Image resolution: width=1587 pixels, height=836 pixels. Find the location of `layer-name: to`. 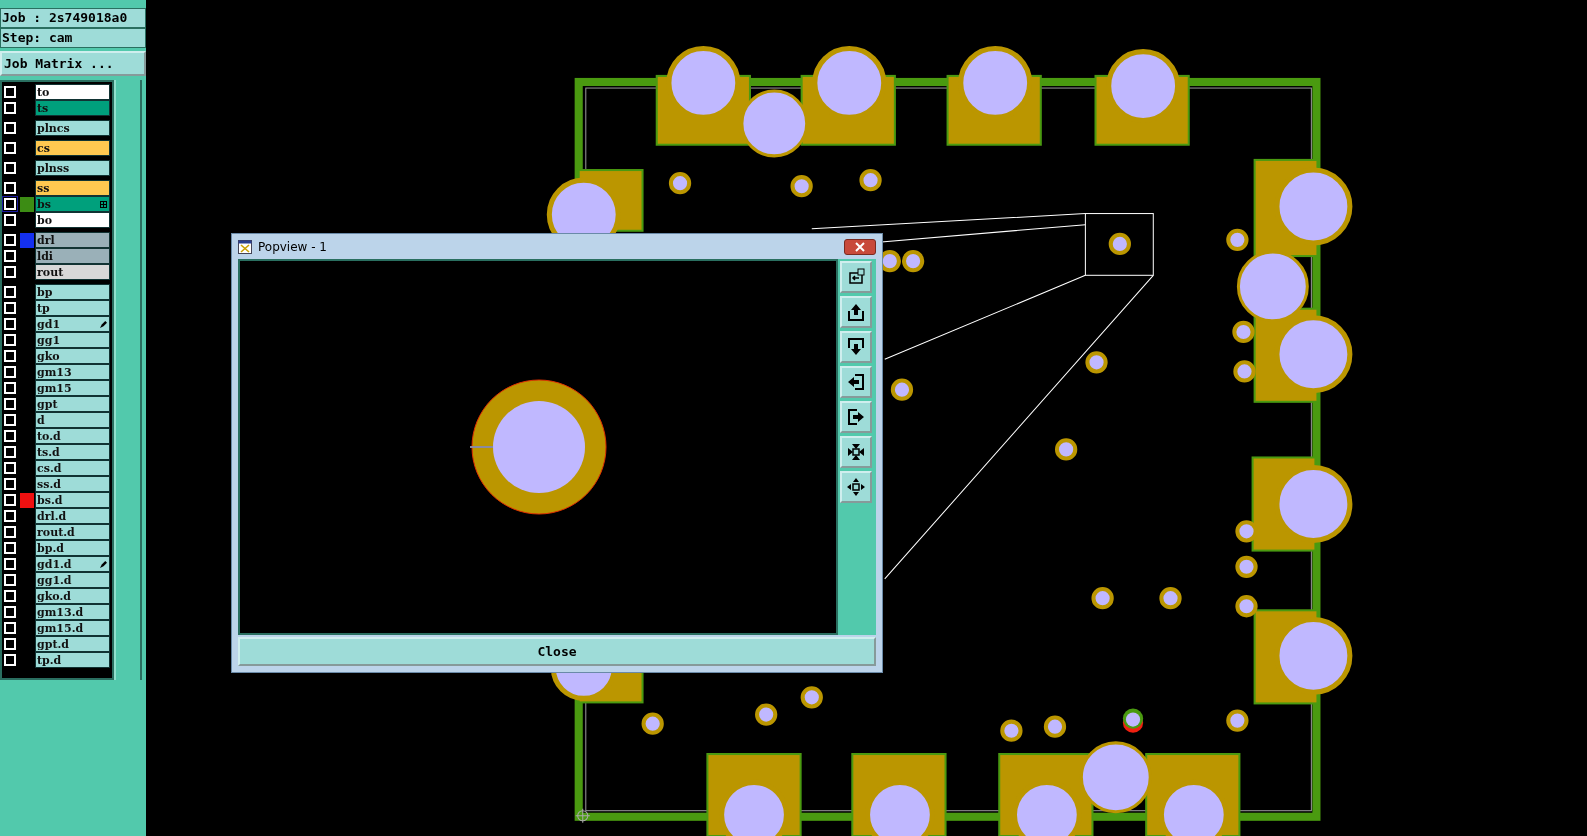

layer-name: to is located at coordinates (43, 92).